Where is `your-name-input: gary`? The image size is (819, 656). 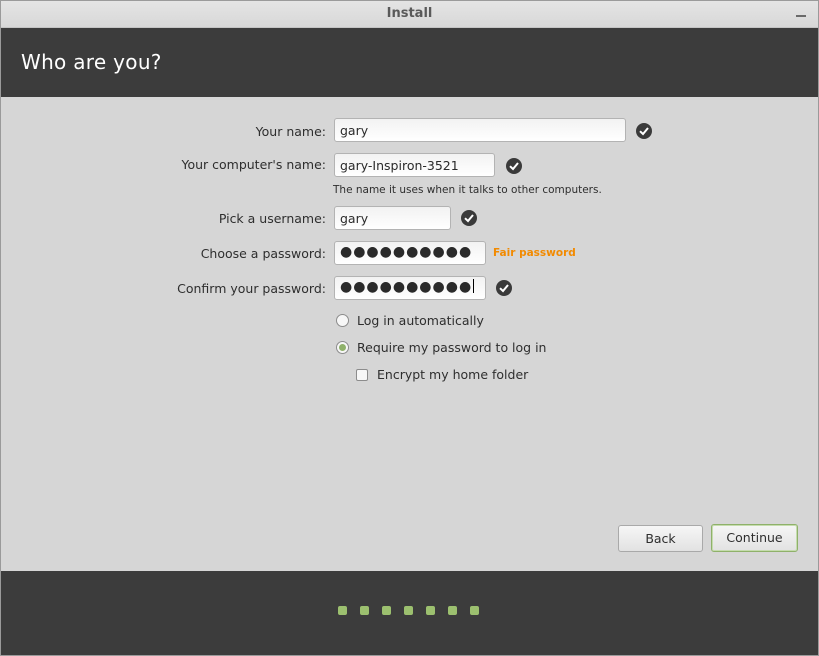
your-name-input: gary is located at coordinates (480, 130).